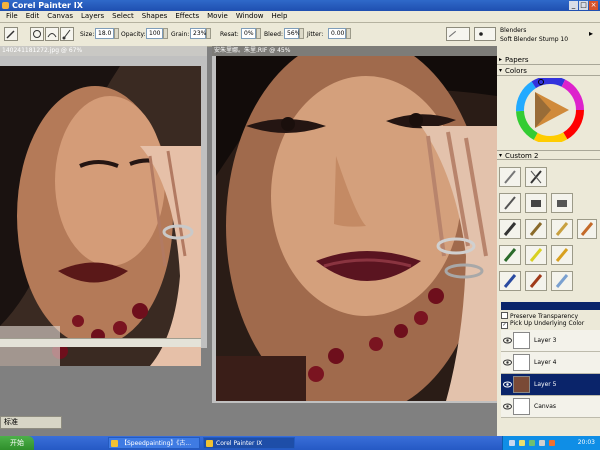 The width and height of the screenshot is (600, 450). Describe the element at coordinates (198, 33) in the screenshot. I see `grain-field: 23%` at that location.